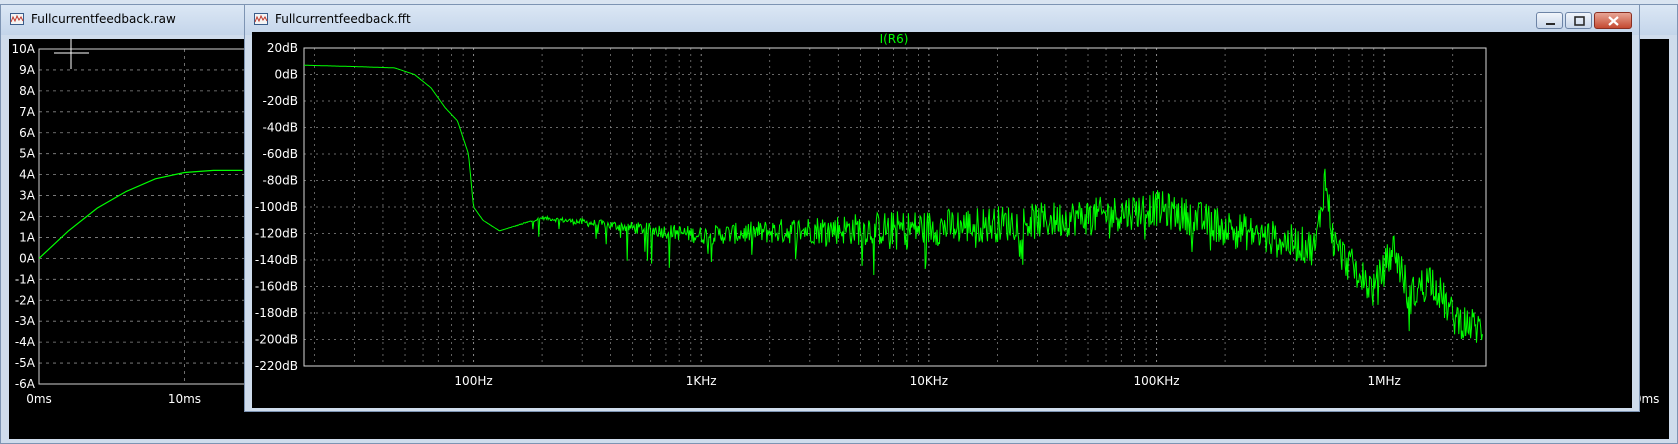  Describe the element at coordinates (27, 217) in the screenshot. I see `raw-y-tick-label: 2A` at that location.